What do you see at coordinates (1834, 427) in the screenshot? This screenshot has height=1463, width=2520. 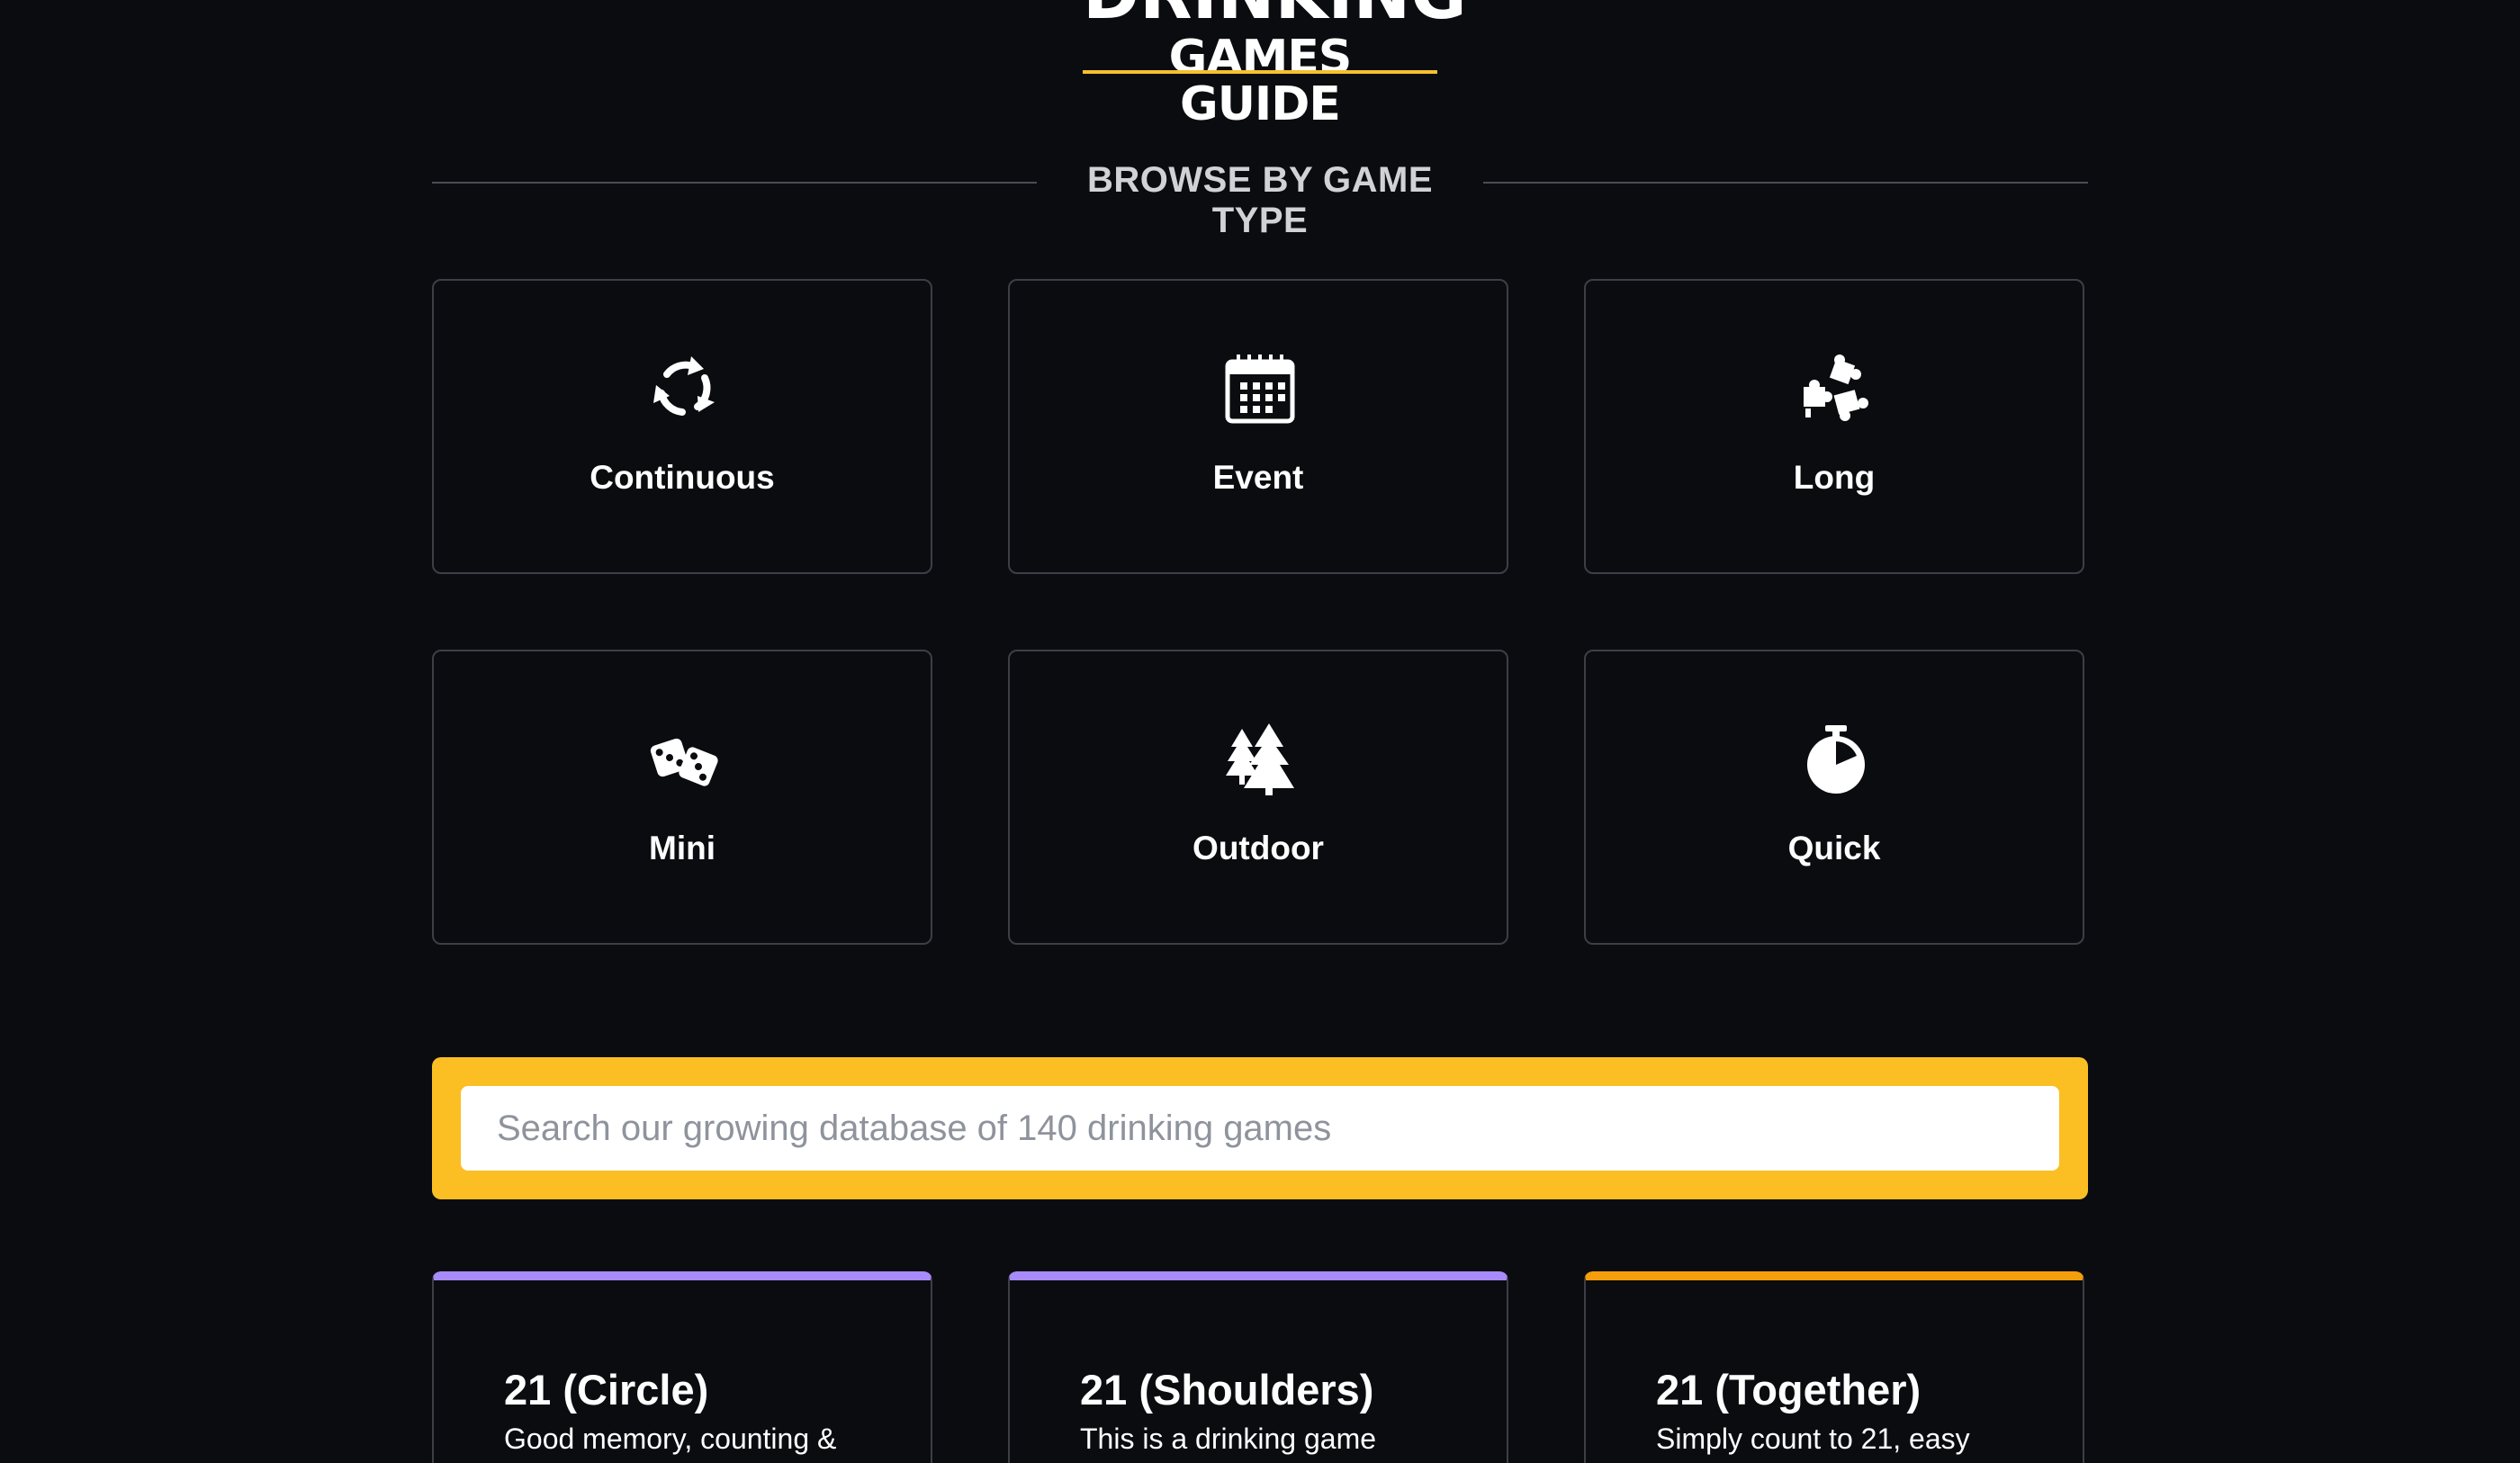 I see `category-card-long: Long` at bounding box center [1834, 427].